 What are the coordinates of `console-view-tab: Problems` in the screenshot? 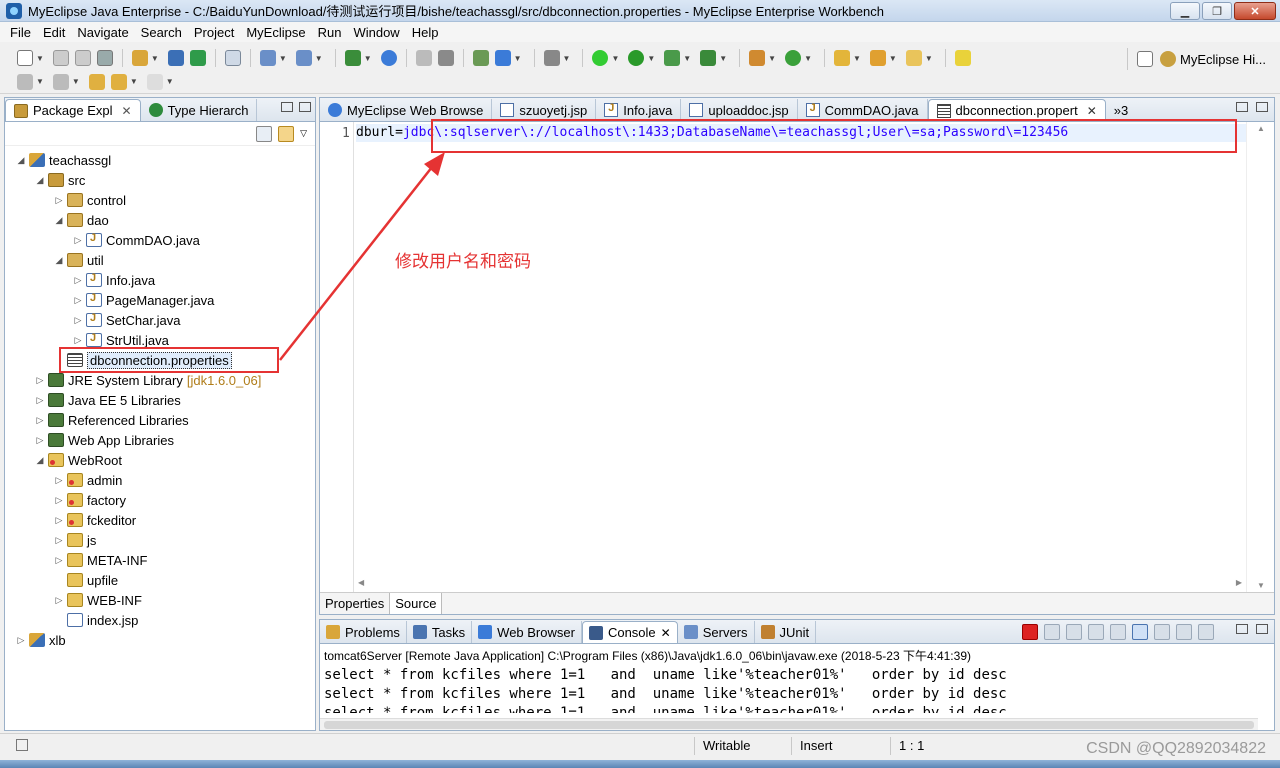 It's located at (363, 632).